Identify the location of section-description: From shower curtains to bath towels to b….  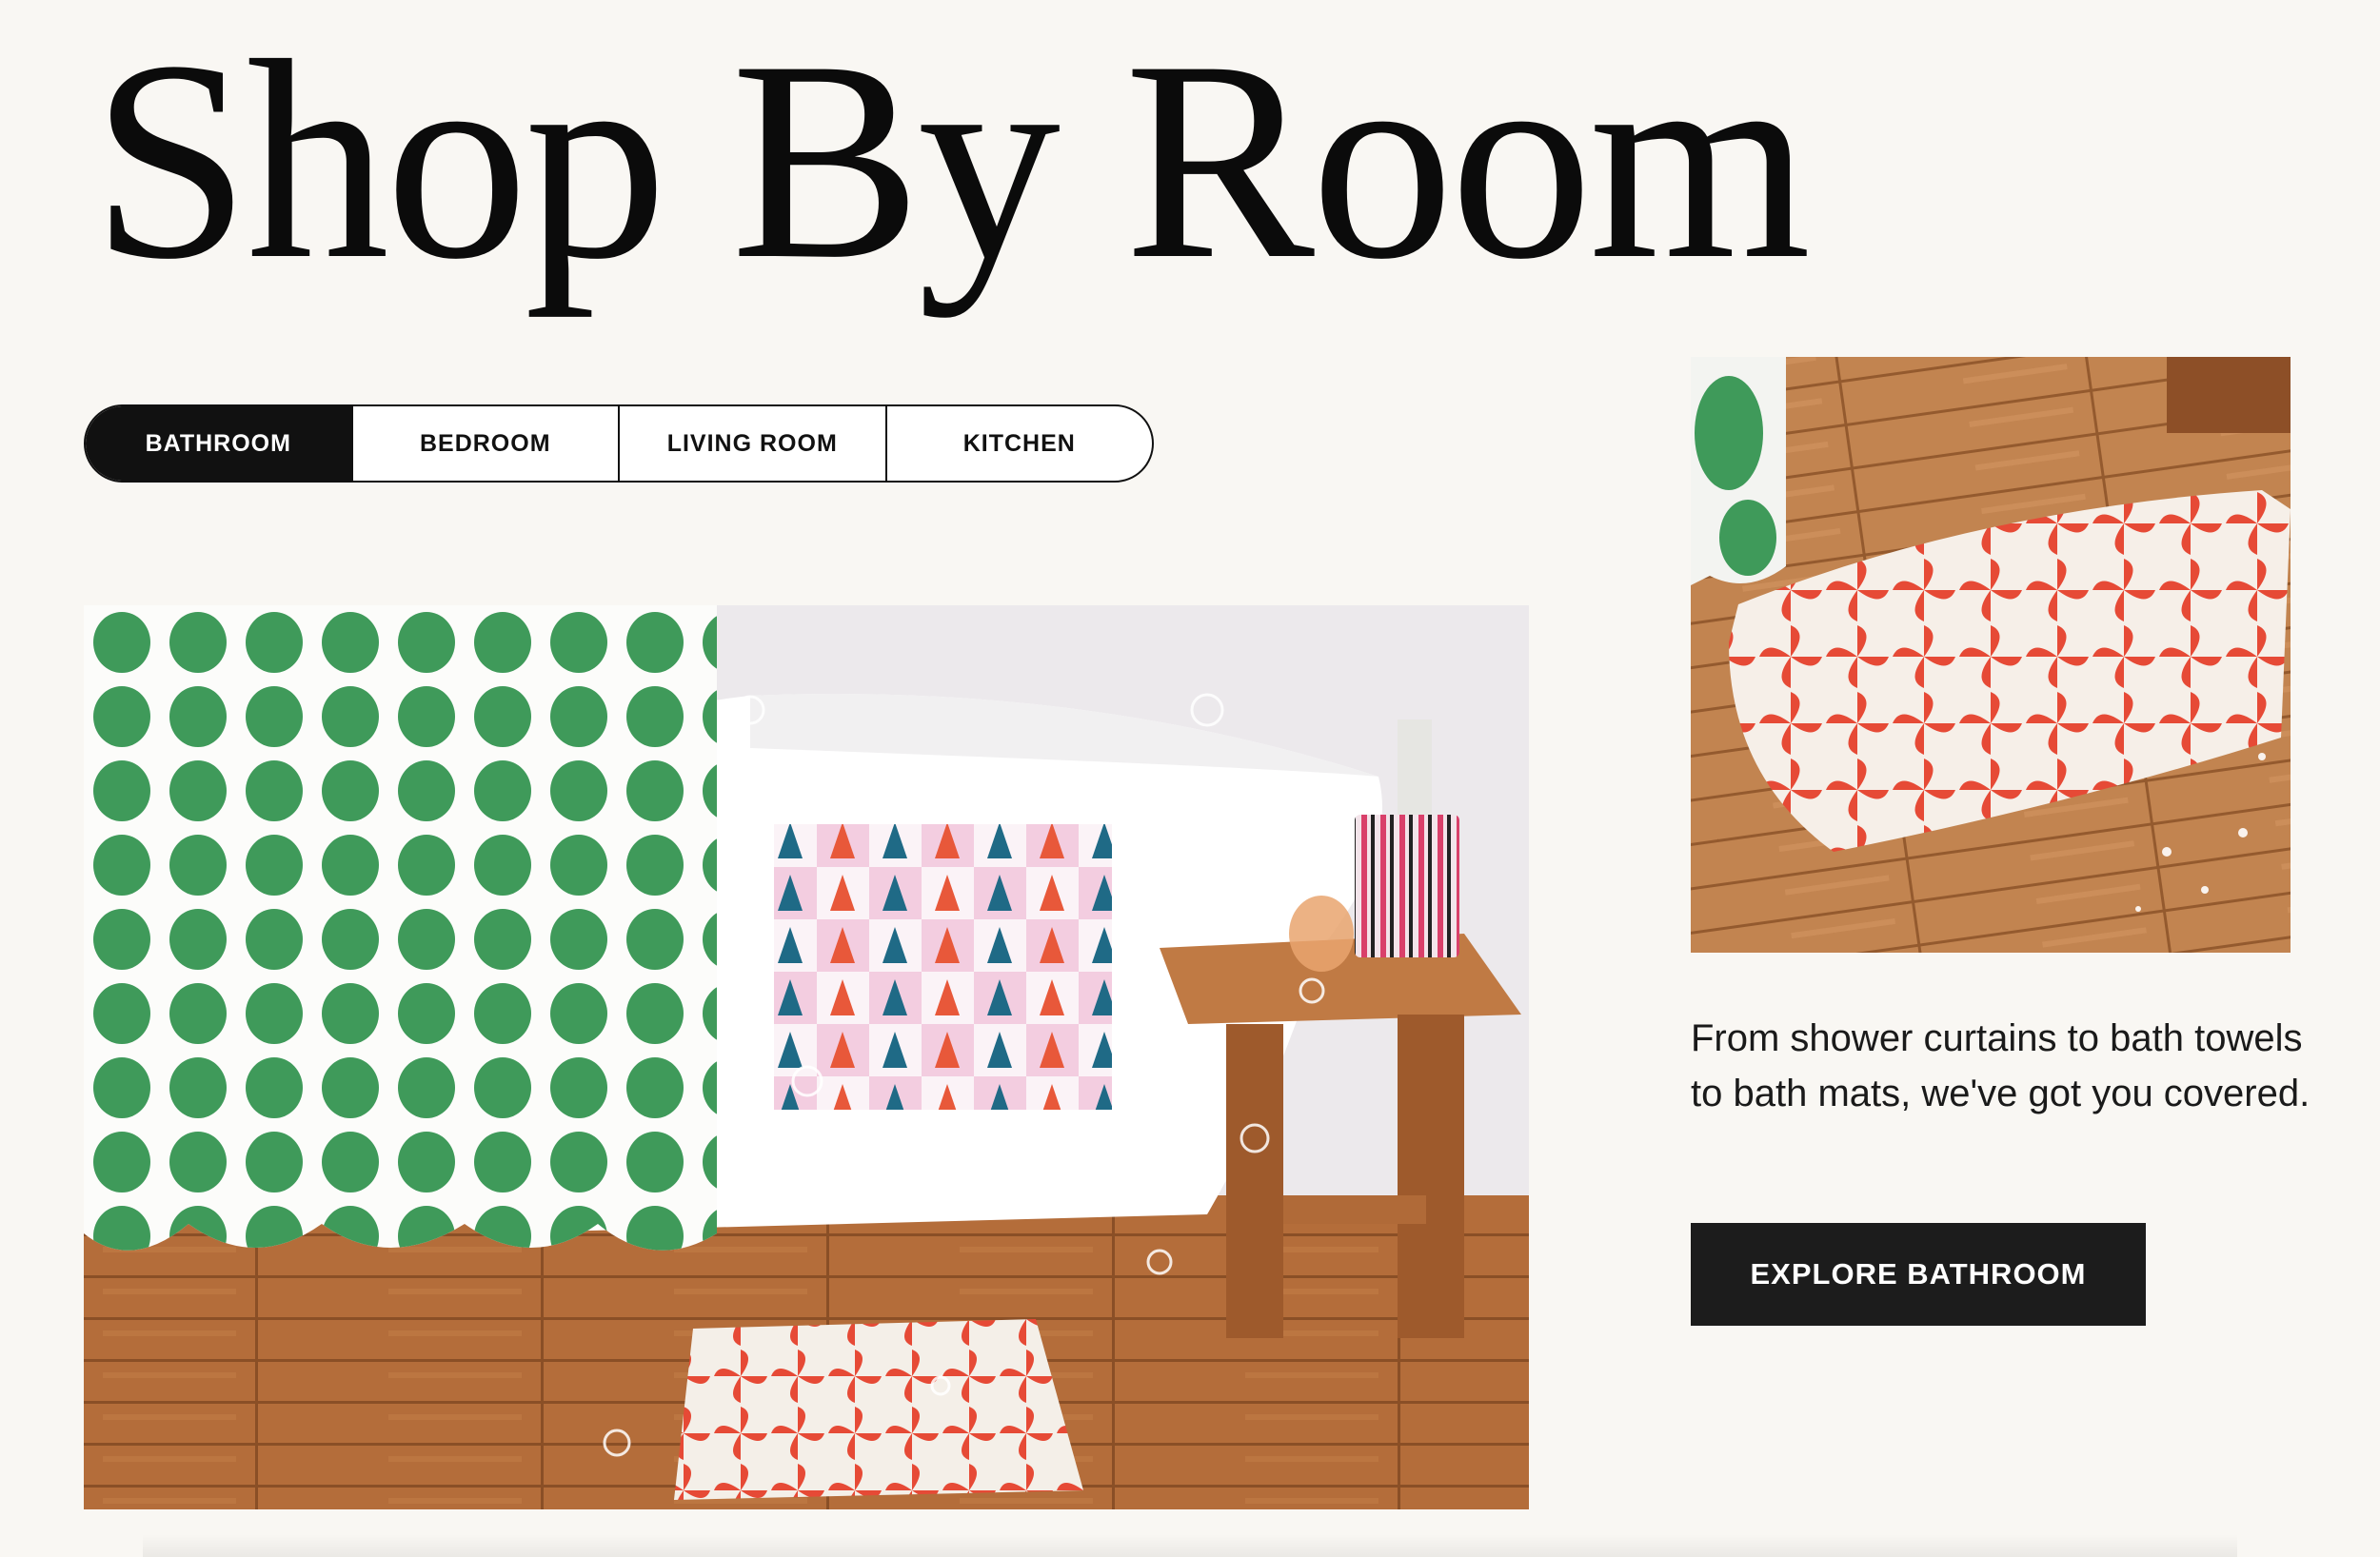
(2001, 1066).